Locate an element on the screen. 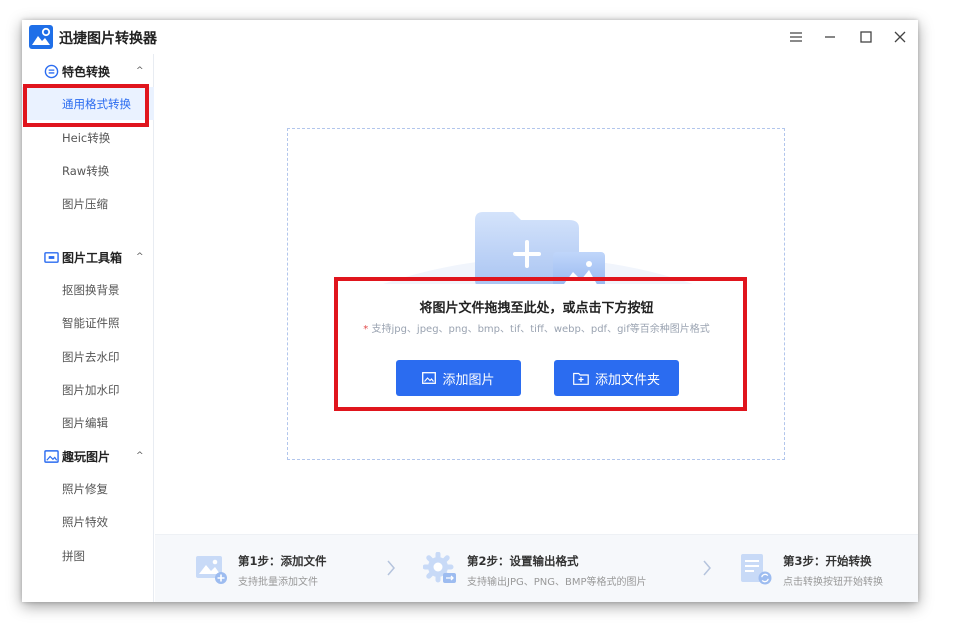 The image size is (960, 644). sidebar-item-label: 抠图换背景 is located at coordinates (91, 289).